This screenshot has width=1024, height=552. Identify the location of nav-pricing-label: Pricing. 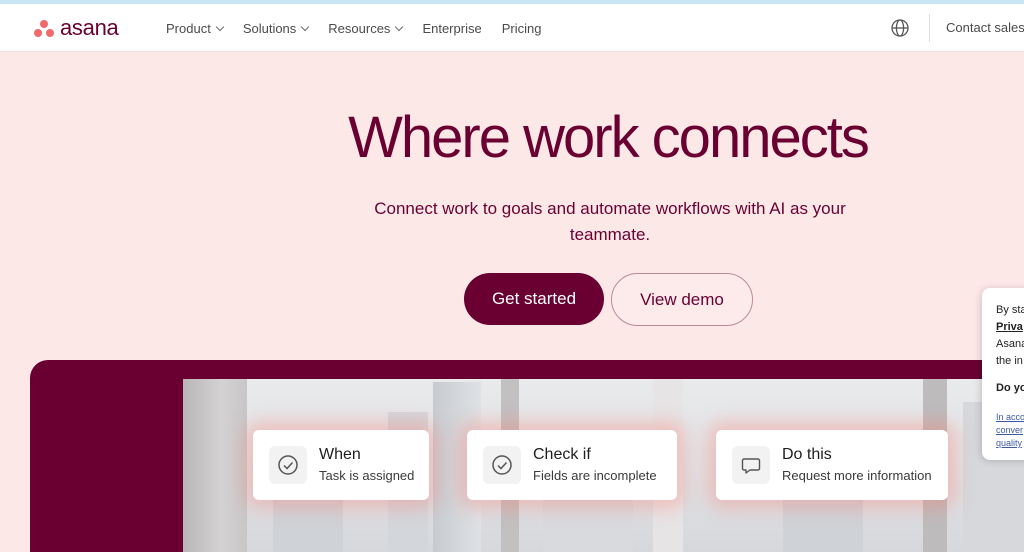
(521, 28).